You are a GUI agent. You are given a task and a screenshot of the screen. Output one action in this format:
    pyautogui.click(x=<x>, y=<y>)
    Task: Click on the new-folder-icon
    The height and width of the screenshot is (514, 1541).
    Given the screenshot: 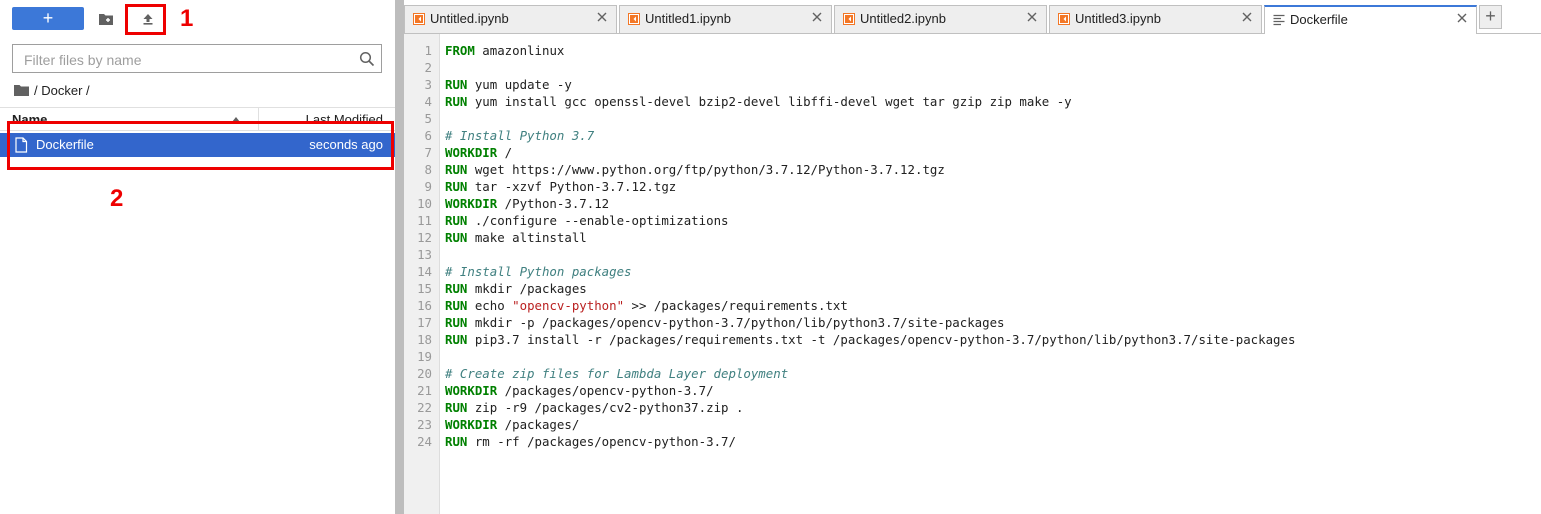 What is the action you would take?
    pyautogui.click(x=106, y=19)
    